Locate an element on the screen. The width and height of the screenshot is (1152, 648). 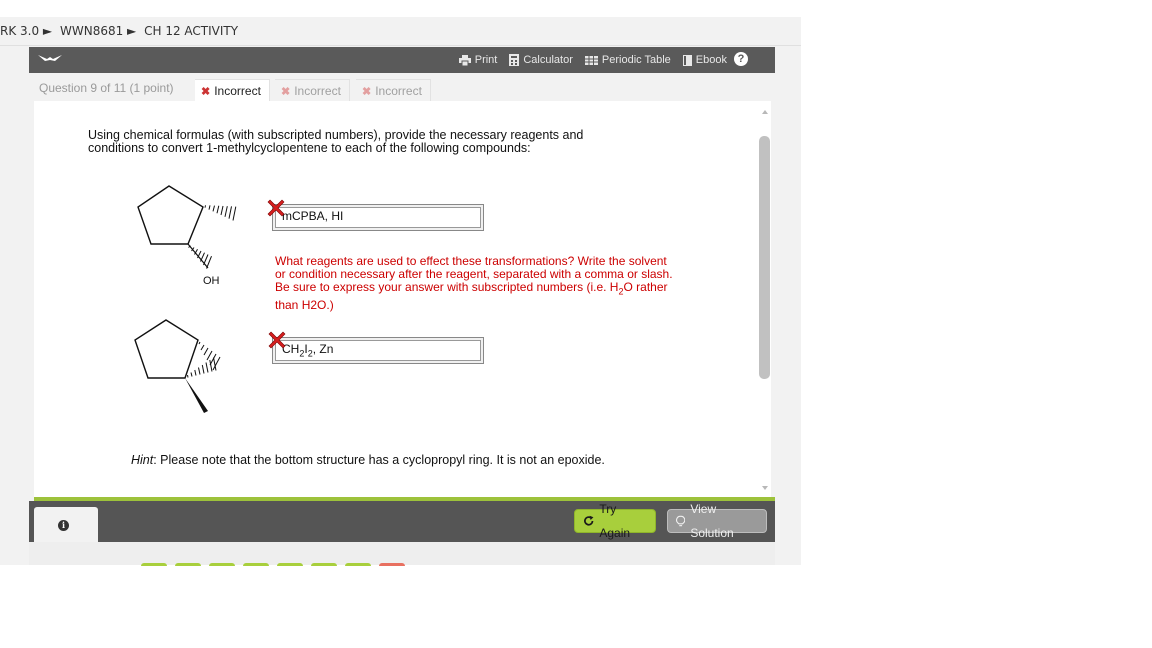
info-icon: i is located at coordinates (63, 525).